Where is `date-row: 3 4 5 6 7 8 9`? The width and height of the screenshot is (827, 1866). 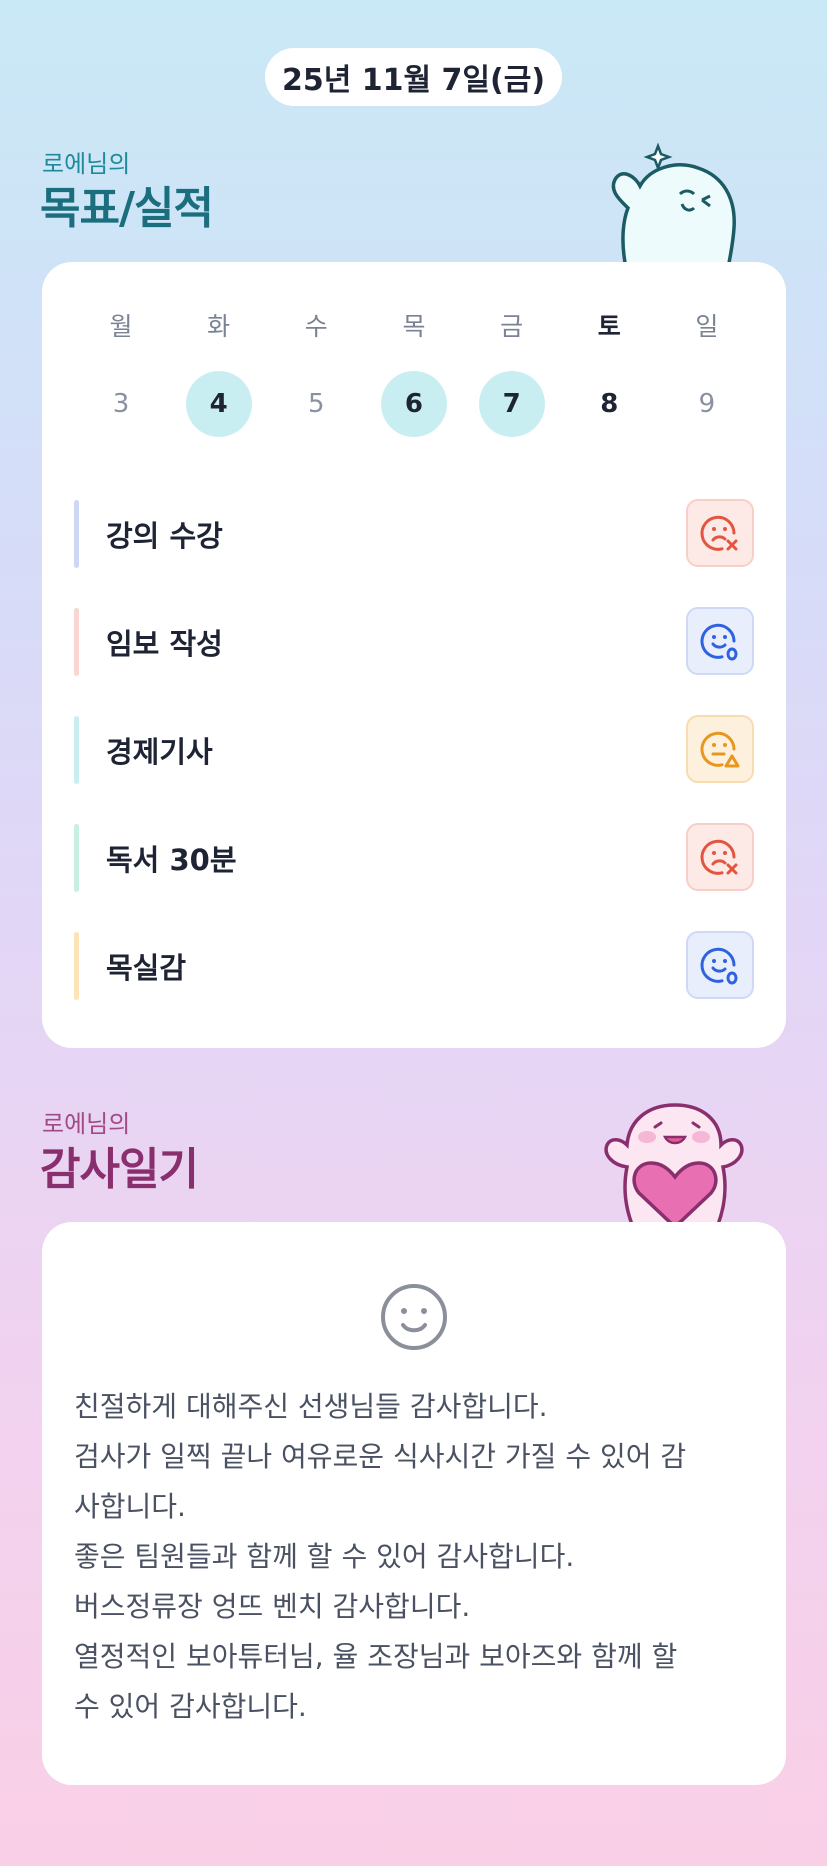 date-row: 3 4 5 6 7 8 9 is located at coordinates (414, 404).